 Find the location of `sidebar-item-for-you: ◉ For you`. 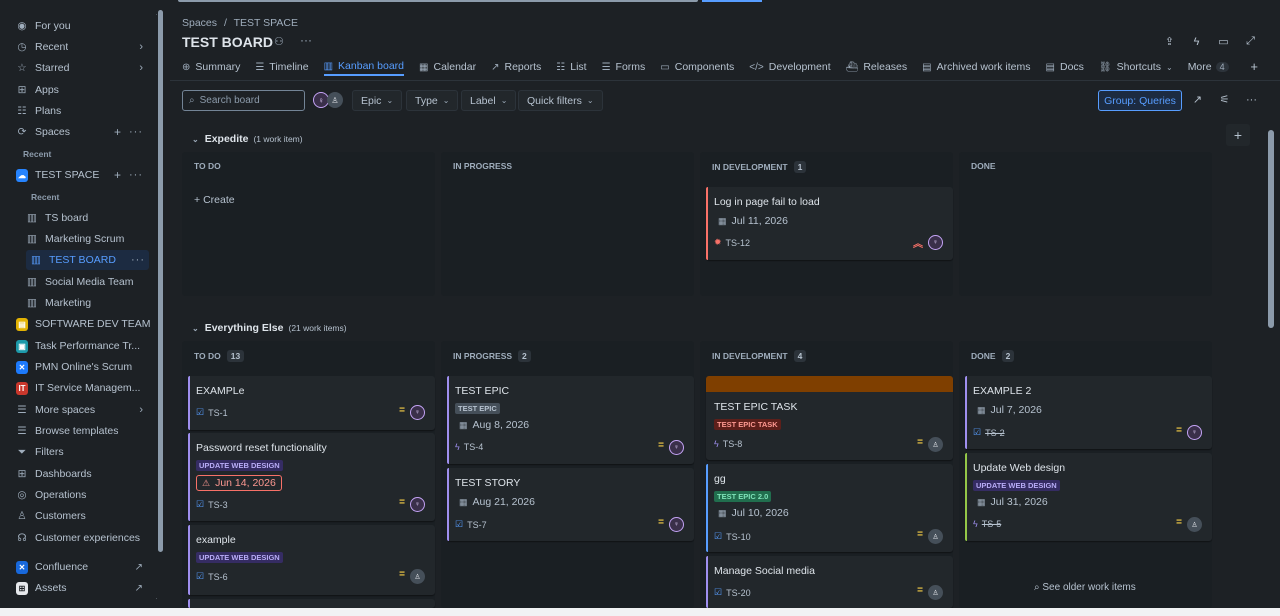

sidebar-item-for-you: ◉ For you is located at coordinates (78, 26).